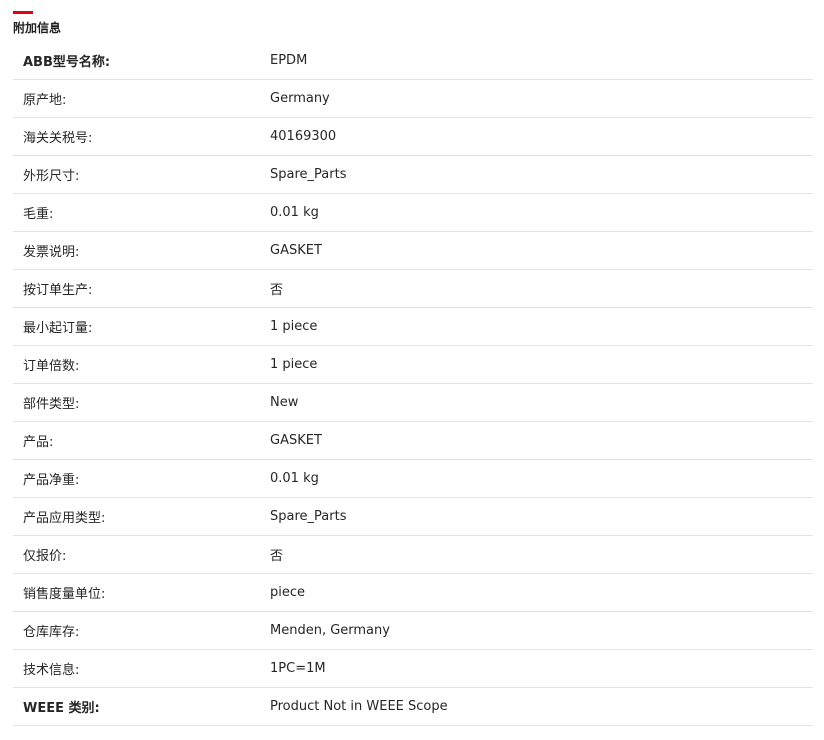  Describe the element at coordinates (51, 366) in the screenshot. I see `row-label: 订单倍数:` at that location.